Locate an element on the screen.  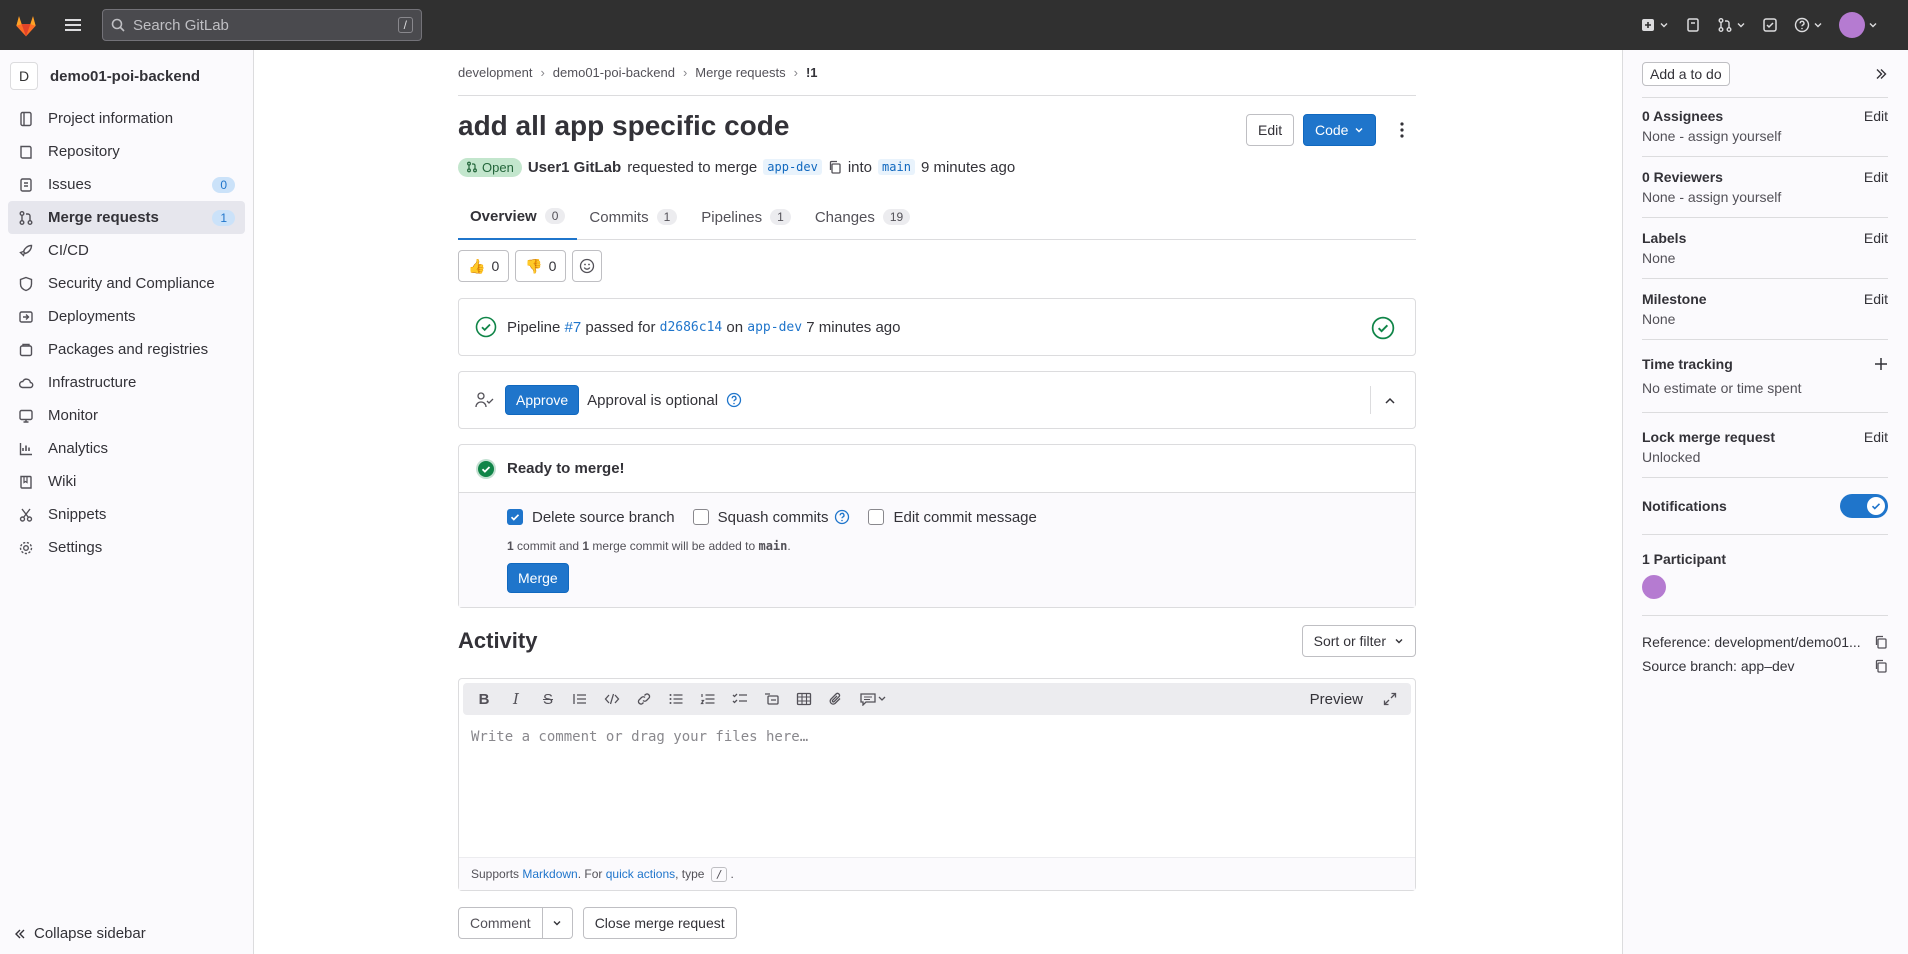
sidebar-item-project-information: Project information is located at coordinates (126, 118).